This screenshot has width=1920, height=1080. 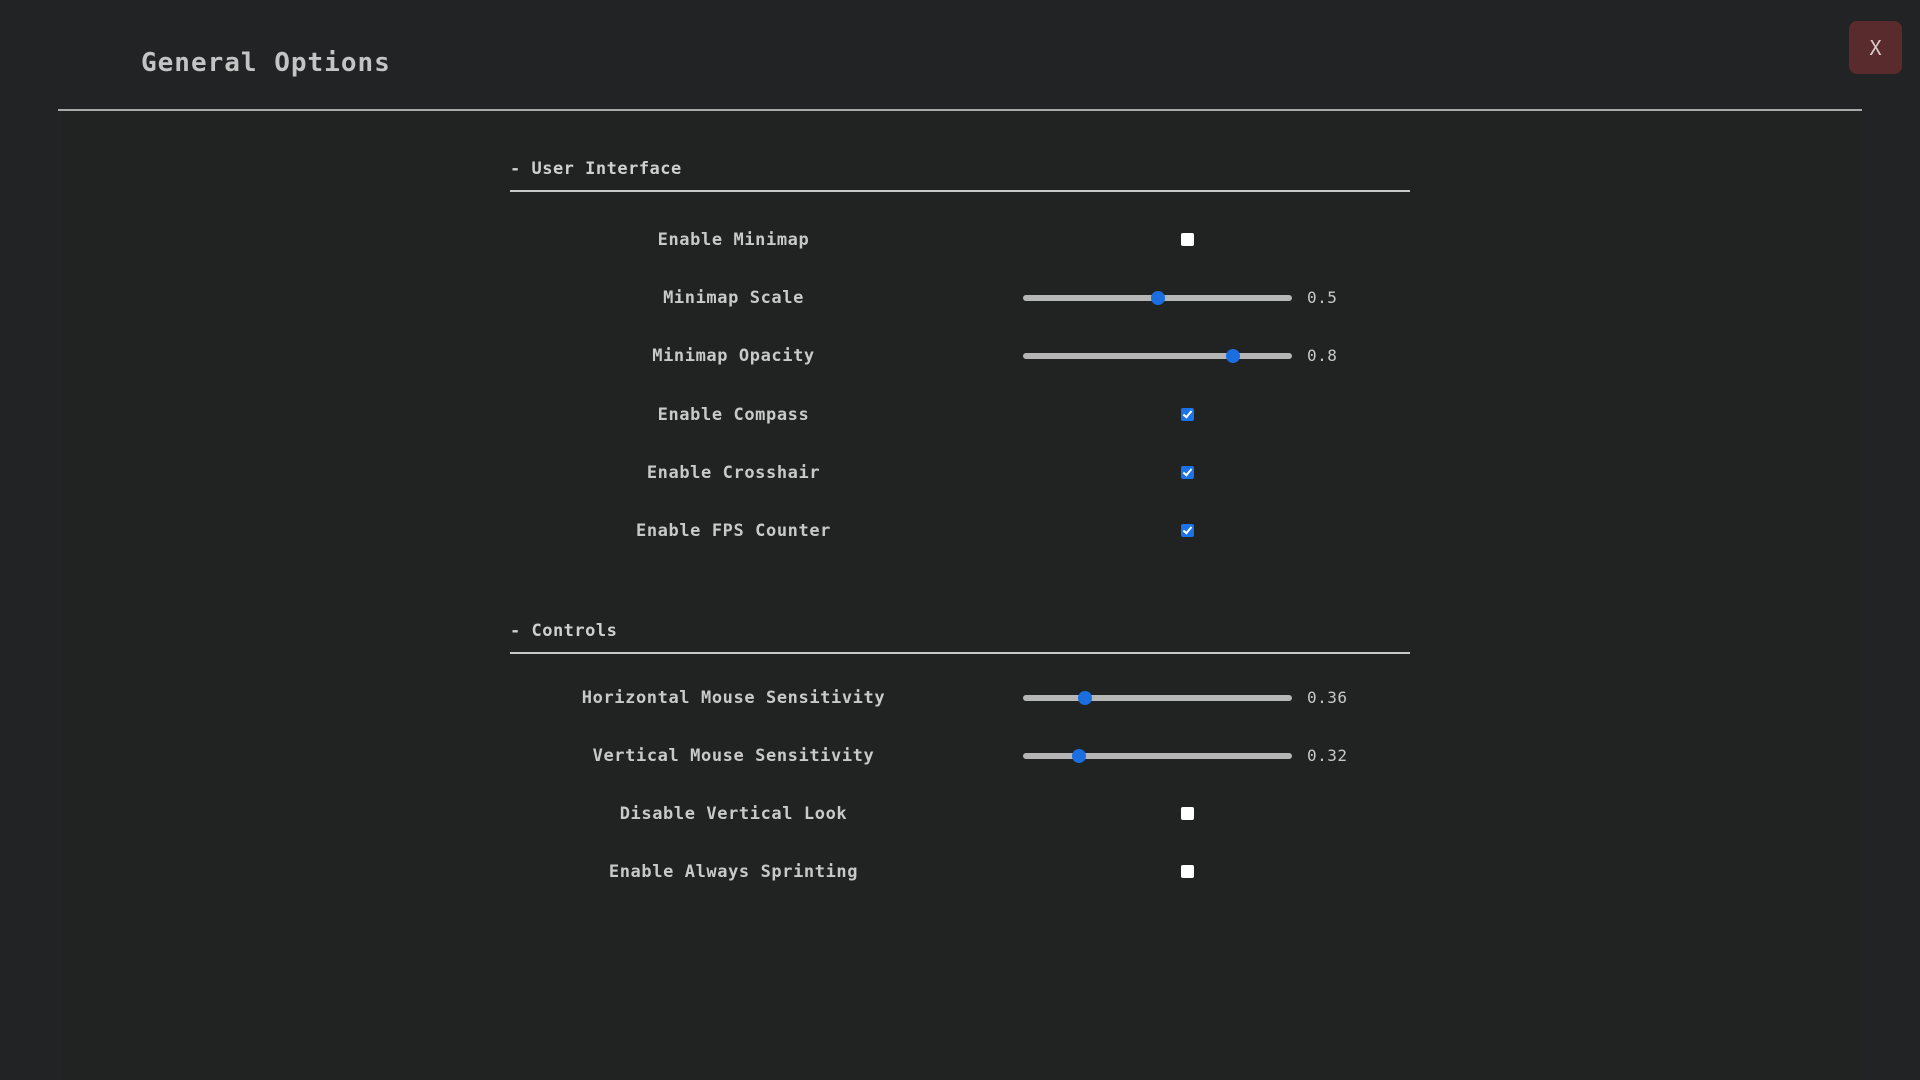 I want to click on setting-row-vertical-mouse-sensitivity: Vertical Mouse Sensitivity 0.32, so click(x=960, y=756).